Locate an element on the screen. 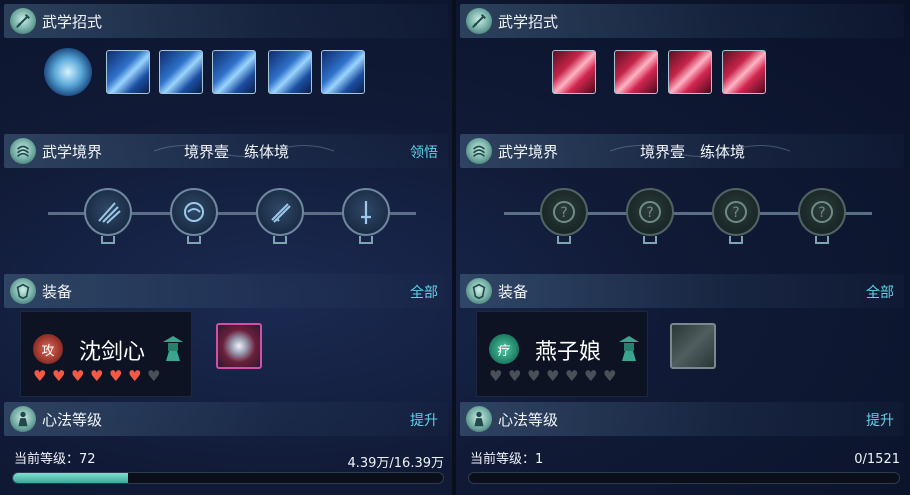 This screenshot has height=495, width=910. realm-node-slash is located at coordinates (108, 212).